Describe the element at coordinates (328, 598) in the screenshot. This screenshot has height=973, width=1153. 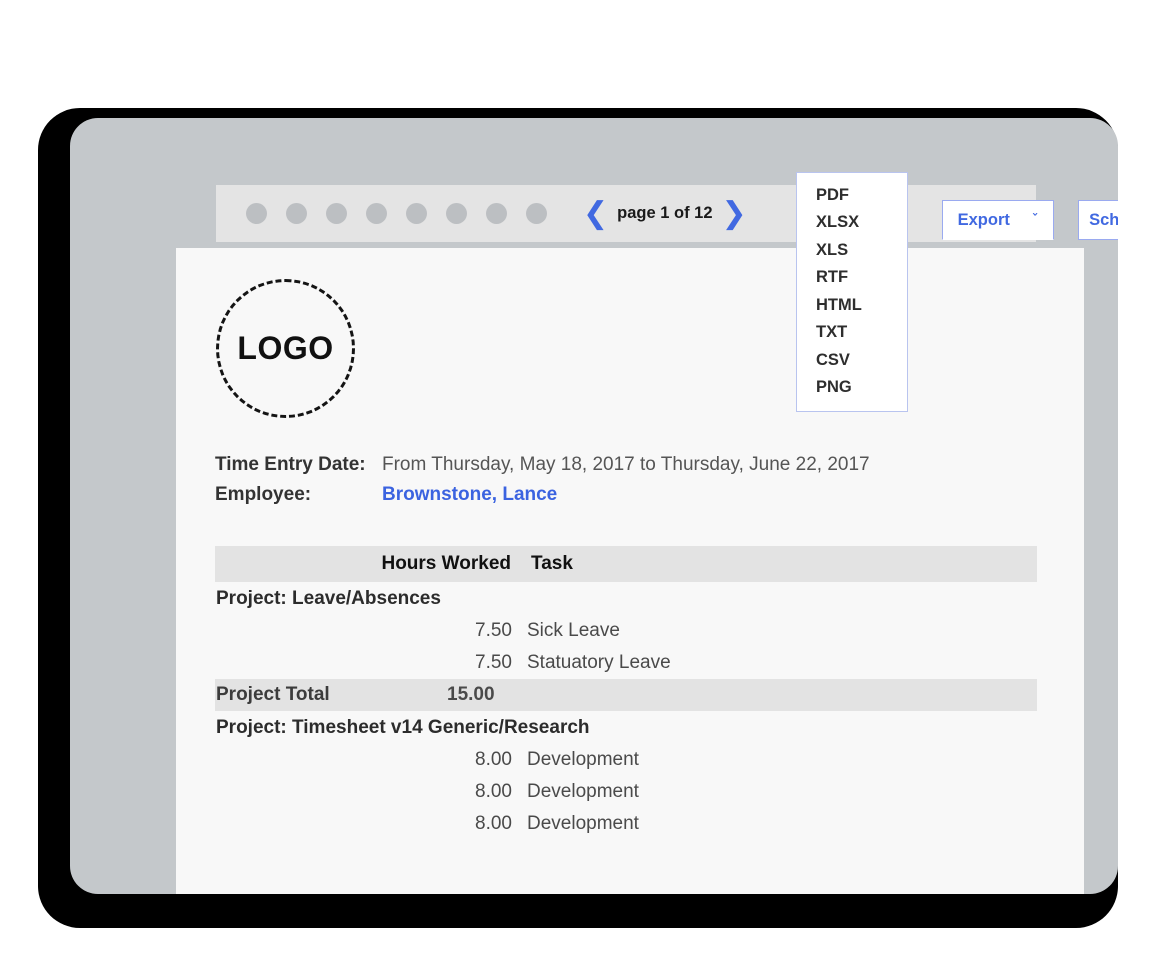
I see `group-title: Project: Leave/Absences` at that location.